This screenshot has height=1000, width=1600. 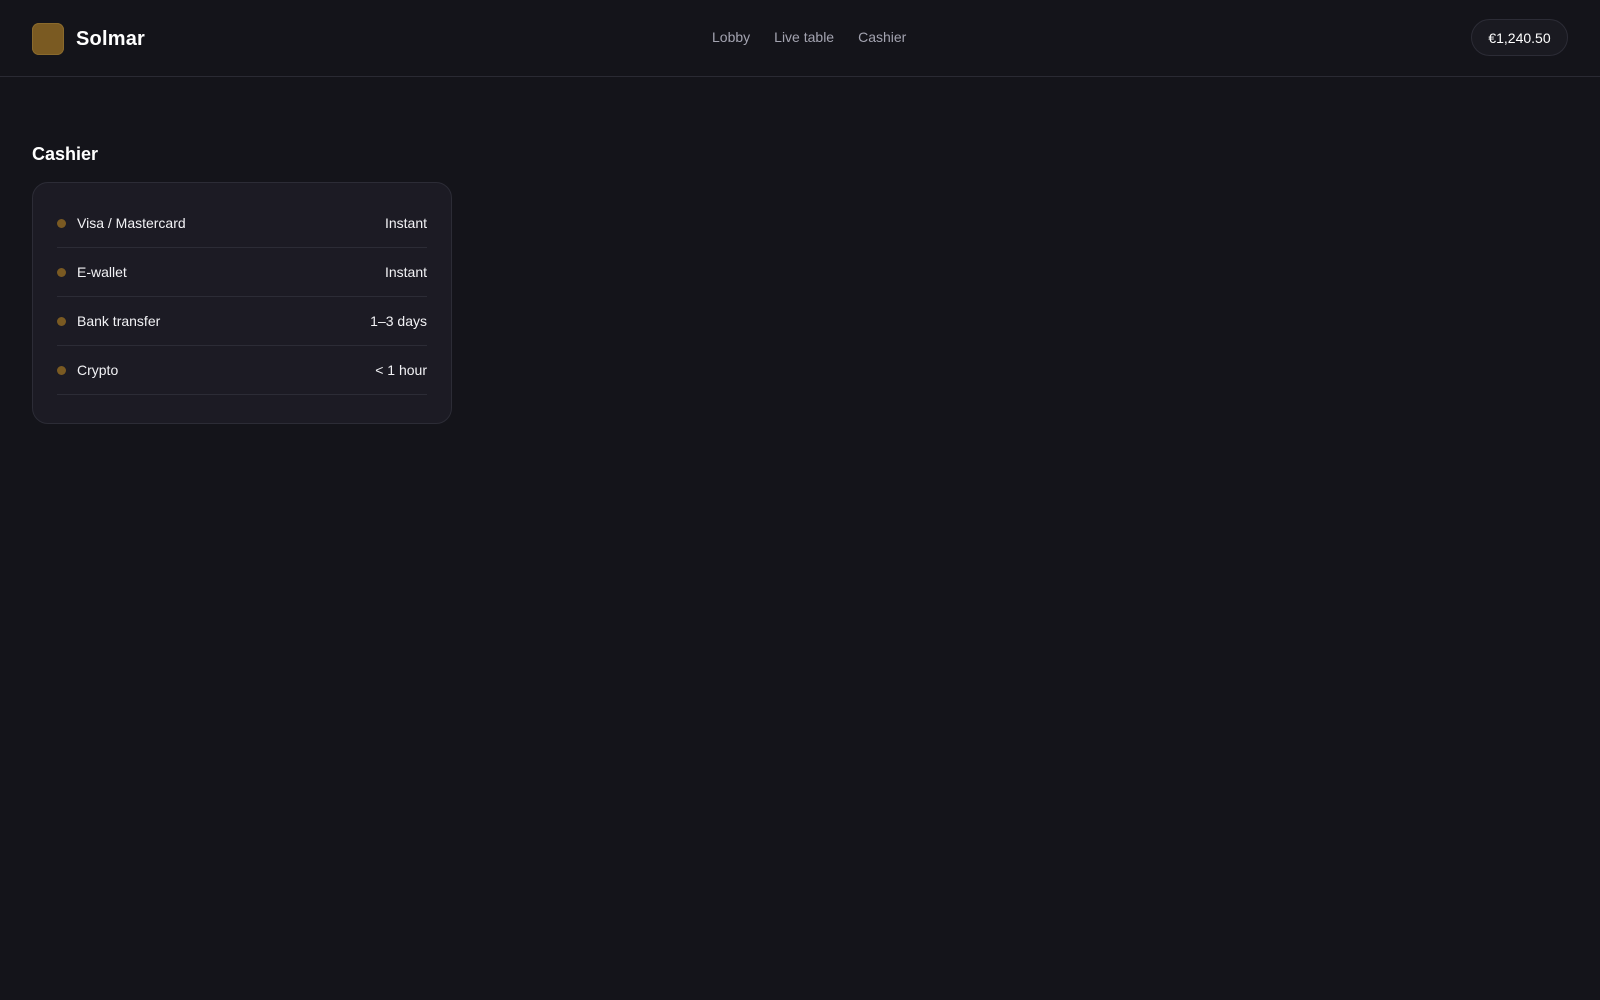 I want to click on brand-logo-icon, so click(x=48, y=39).